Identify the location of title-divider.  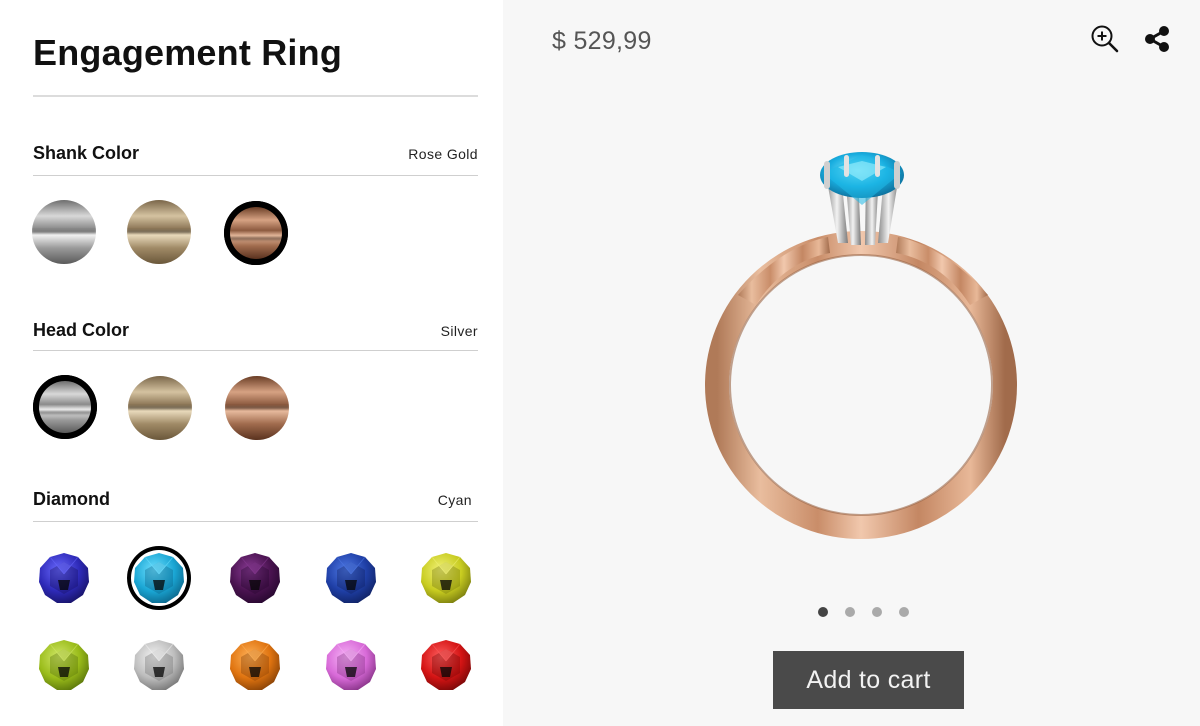
(255, 96).